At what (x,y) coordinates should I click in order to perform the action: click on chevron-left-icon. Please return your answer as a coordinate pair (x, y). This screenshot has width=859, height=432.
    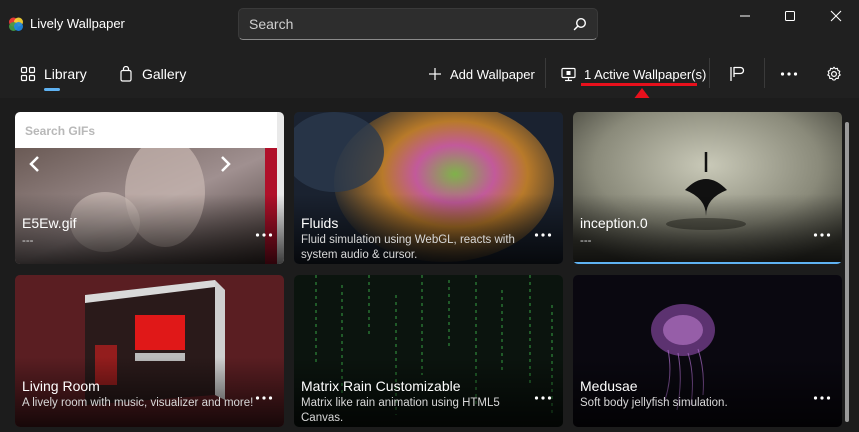
    Looking at the image, I should click on (34, 164).